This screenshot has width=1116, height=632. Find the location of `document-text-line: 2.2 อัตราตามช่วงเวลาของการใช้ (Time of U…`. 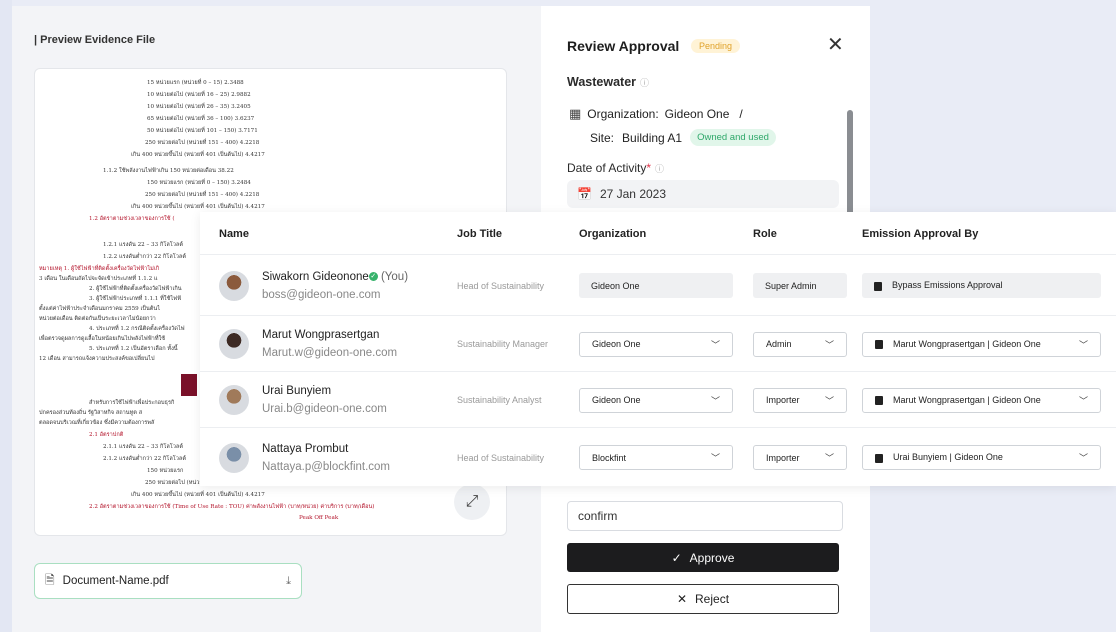

document-text-line: 2.2 อัตราตามช่วงเวลาของการใช้ (Time of U… is located at coordinates (232, 507).